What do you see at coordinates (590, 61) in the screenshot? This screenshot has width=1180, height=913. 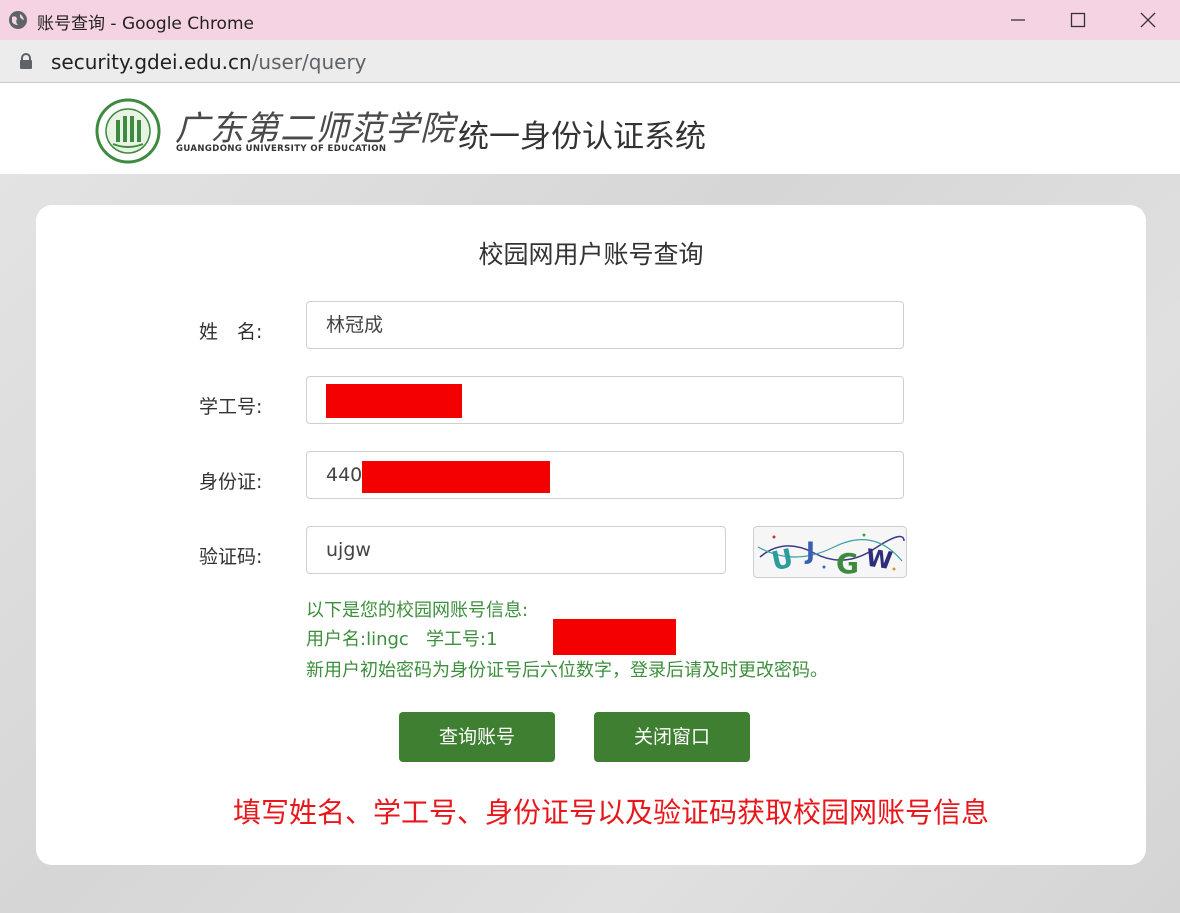 I see `address-bar: security.gdei.edu.cn/user/query` at bounding box center [590, 61].